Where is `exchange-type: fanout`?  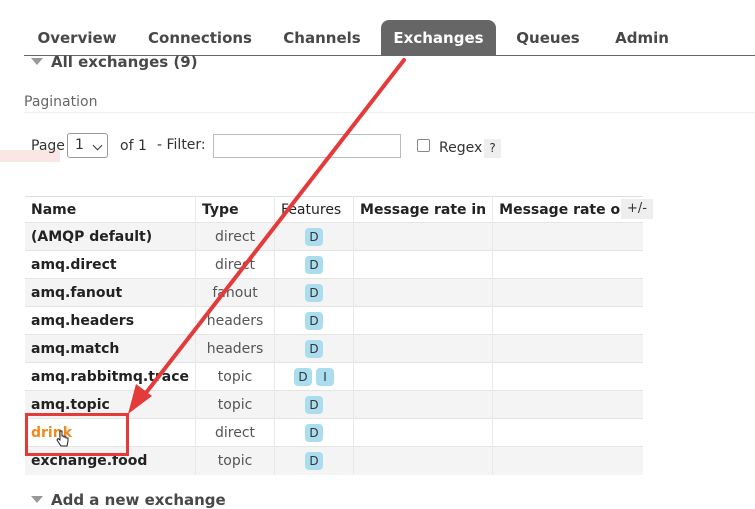 exchange-type: fanout is located at coordinates (235, 292).